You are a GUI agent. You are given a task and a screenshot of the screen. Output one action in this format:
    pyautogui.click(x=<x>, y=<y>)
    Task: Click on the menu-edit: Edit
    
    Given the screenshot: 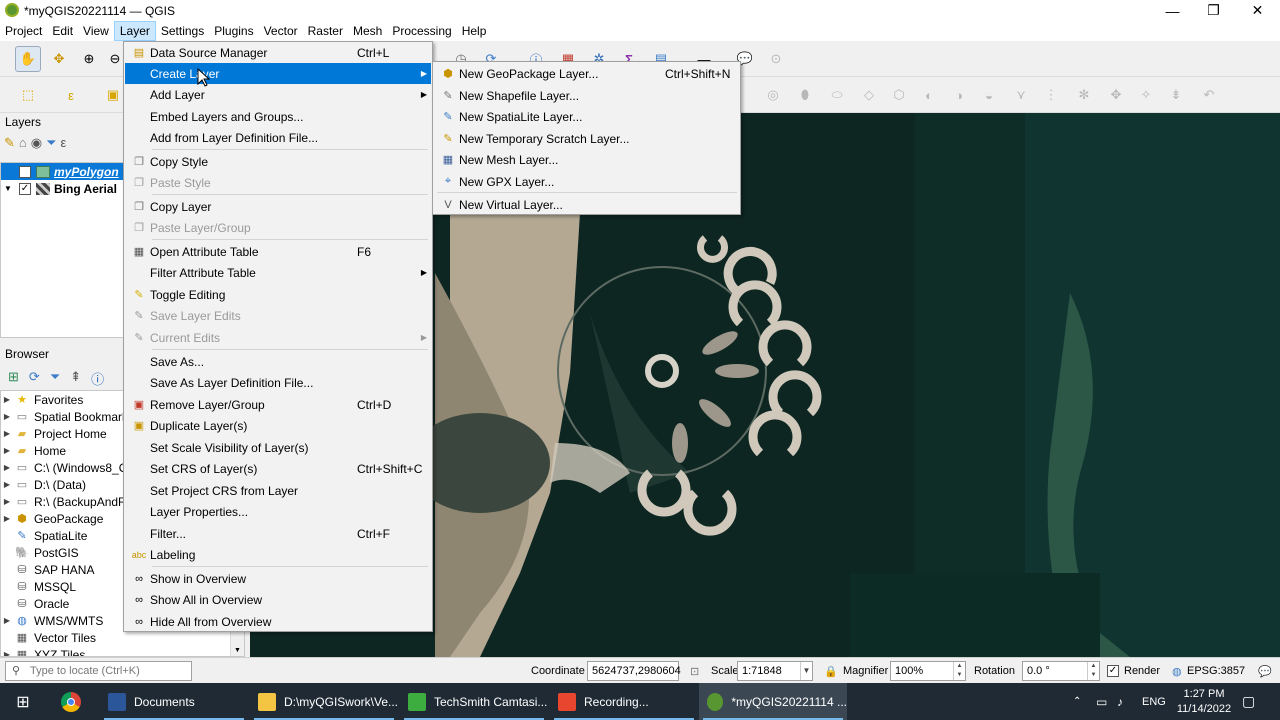 What is the action you would take?
    pyautogui.click(x=62, y=31)
    